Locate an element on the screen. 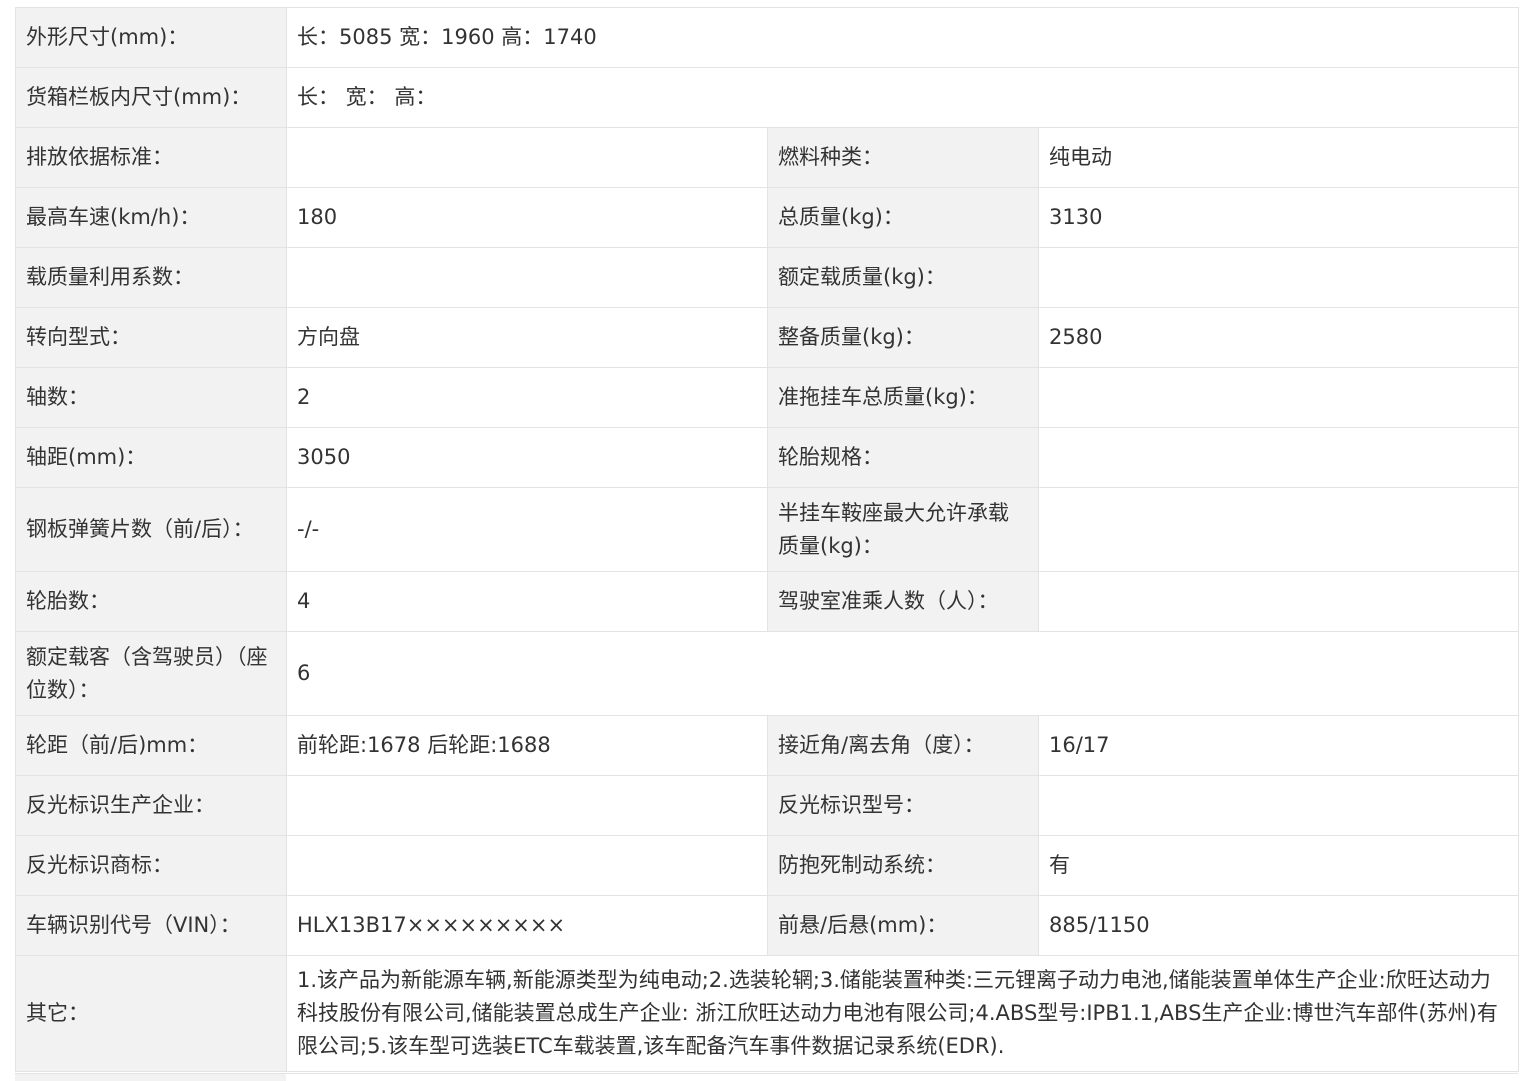 Image resolution: width=1531 pixels, height=1081 pixels. spec-label: 反光标识商标： is located at coordinates (151, 865).